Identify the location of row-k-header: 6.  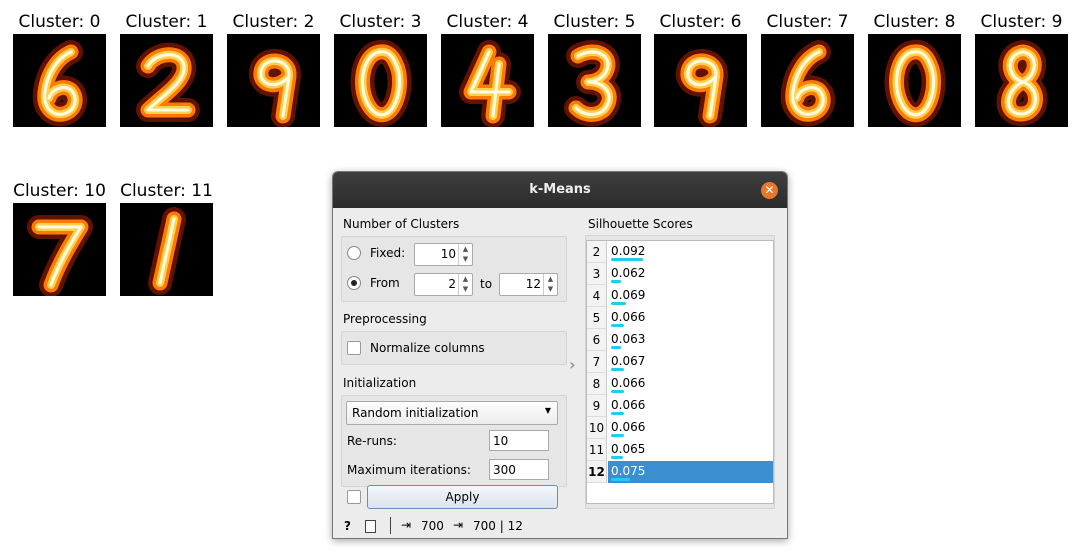
(597, 340).